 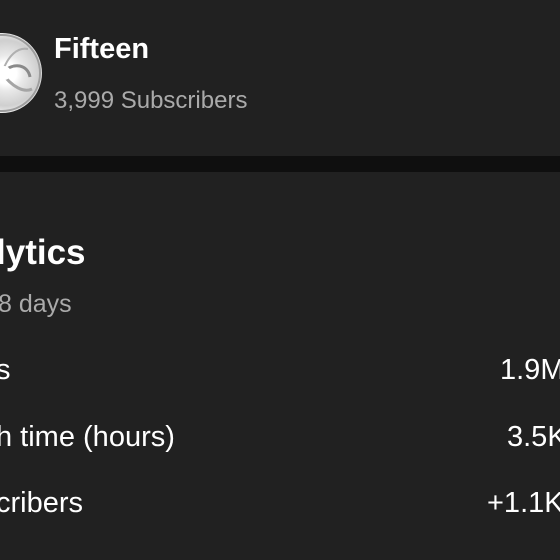 I want to click on metric-label: s, so click(x=5, y=370).